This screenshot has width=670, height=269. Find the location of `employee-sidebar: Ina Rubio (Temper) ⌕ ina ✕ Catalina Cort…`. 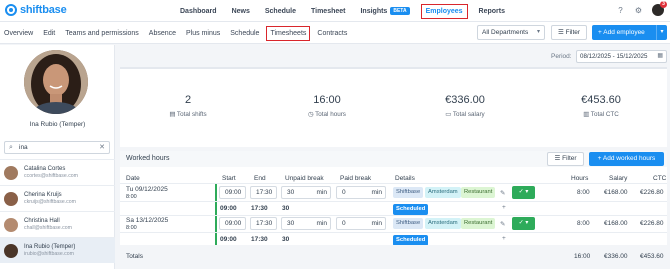

employee-sidebar: Ina Rubio (Temper) ⌕ ina ✕ Catalina Cort… is located at coordinates (57, 157).